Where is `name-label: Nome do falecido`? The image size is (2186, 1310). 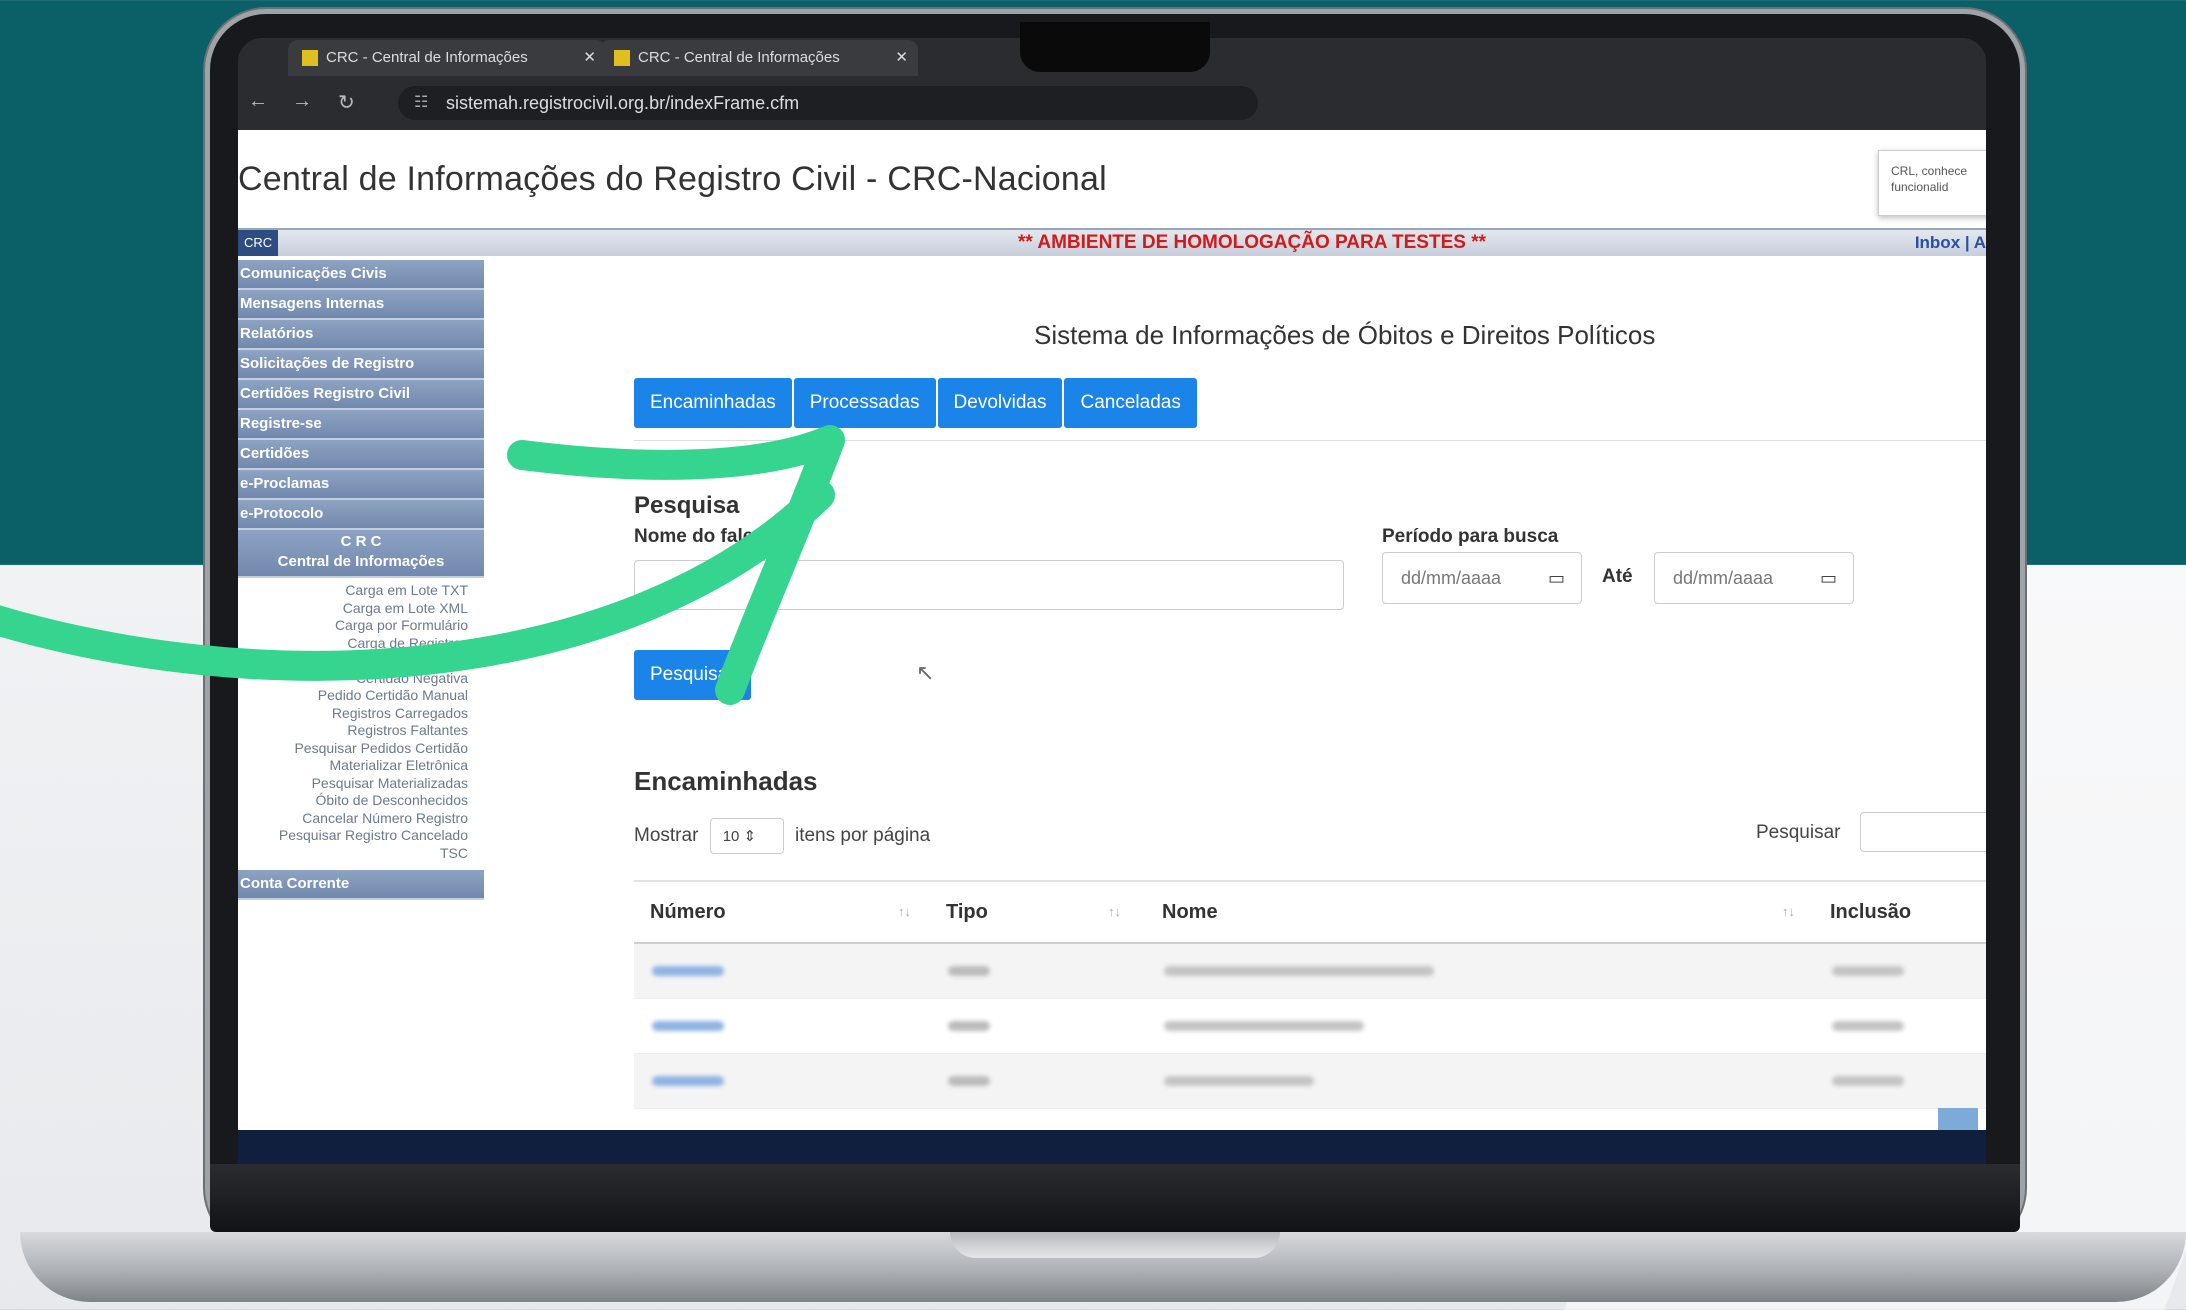
name-label: Nome do falecido is located at coordinates (713, 536).